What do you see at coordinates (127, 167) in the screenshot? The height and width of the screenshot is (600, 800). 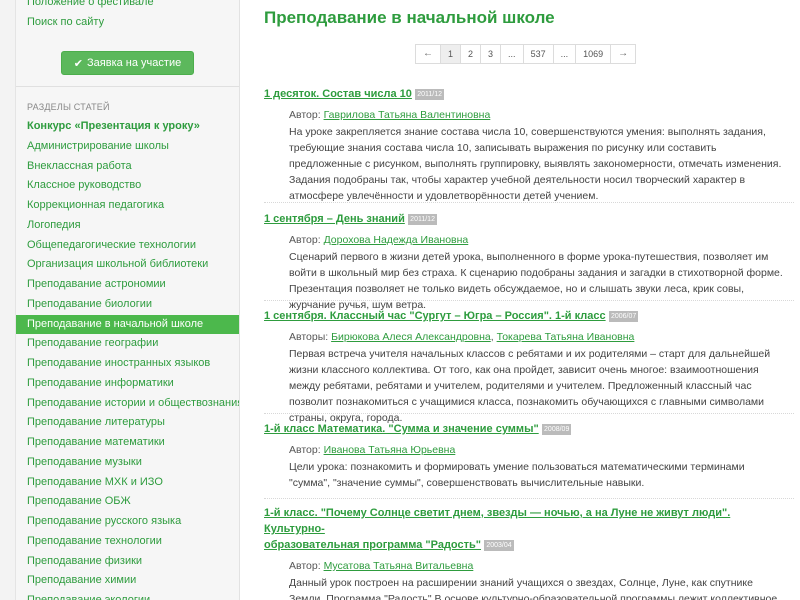 I see `sidebar-item-extracurricular: Внеклассная работа` at bounding box center [127, 167].